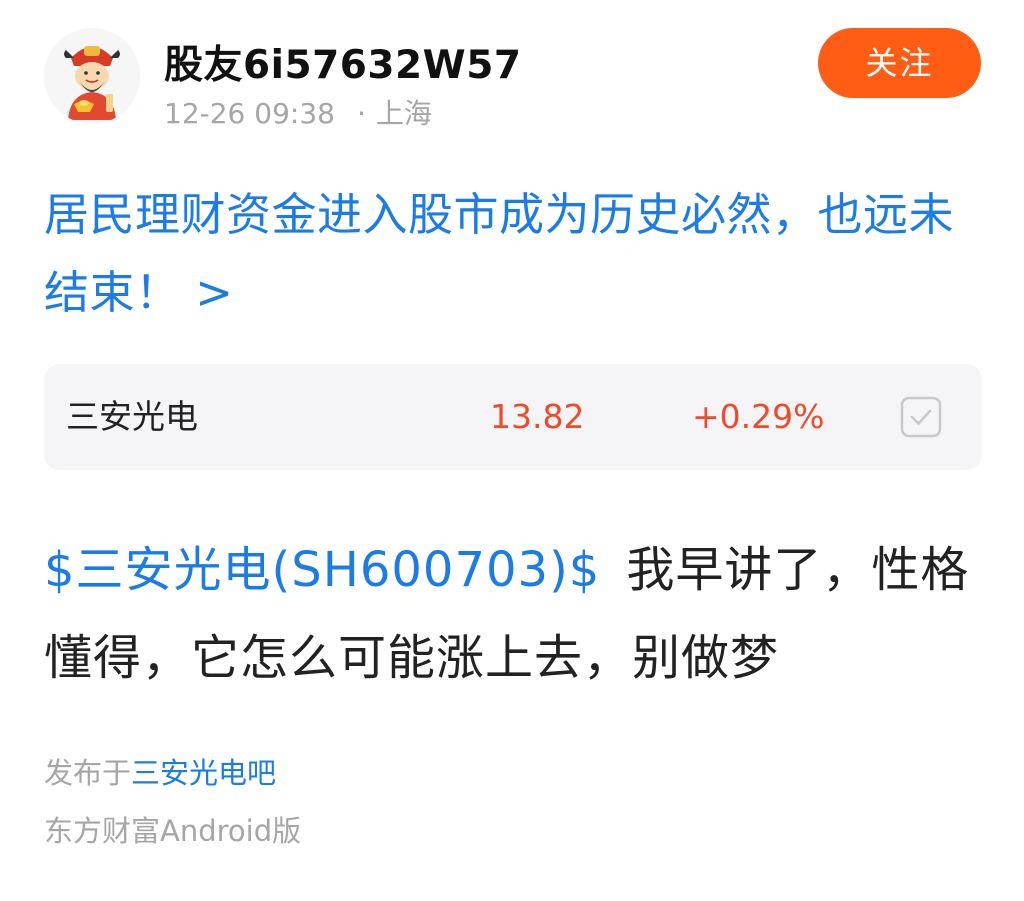 This screenshot has width=1024, height=901. Describe the element at coordinates (88, 773) in the screenshot. I see `published-prefix: 发布于` at that location.